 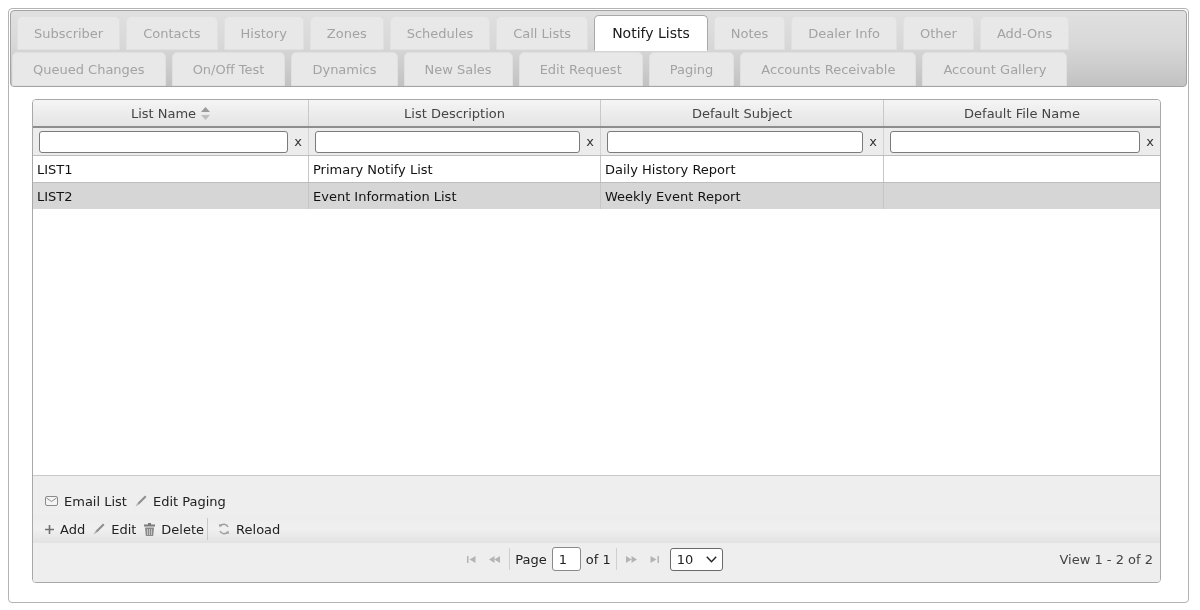 What do you see at coordinates (651, 33) in the screenshot?
I see `tab: Notify Lists` at bounding box center [651, 33].